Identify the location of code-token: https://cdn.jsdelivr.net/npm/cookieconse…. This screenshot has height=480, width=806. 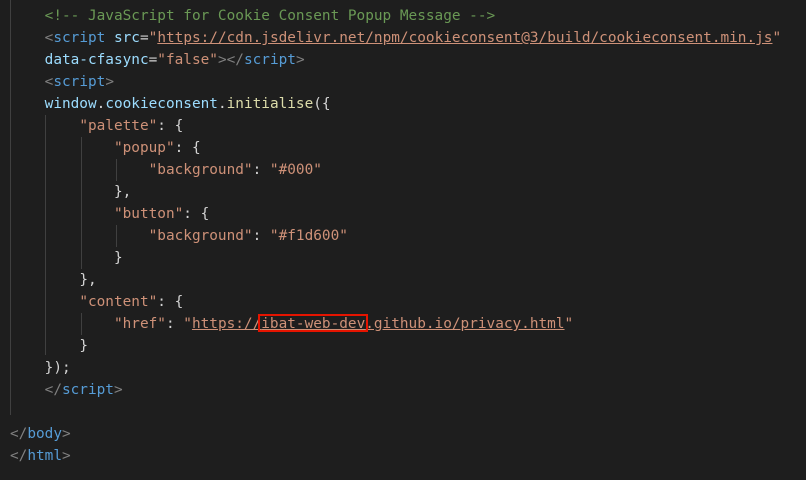
(464, 38).